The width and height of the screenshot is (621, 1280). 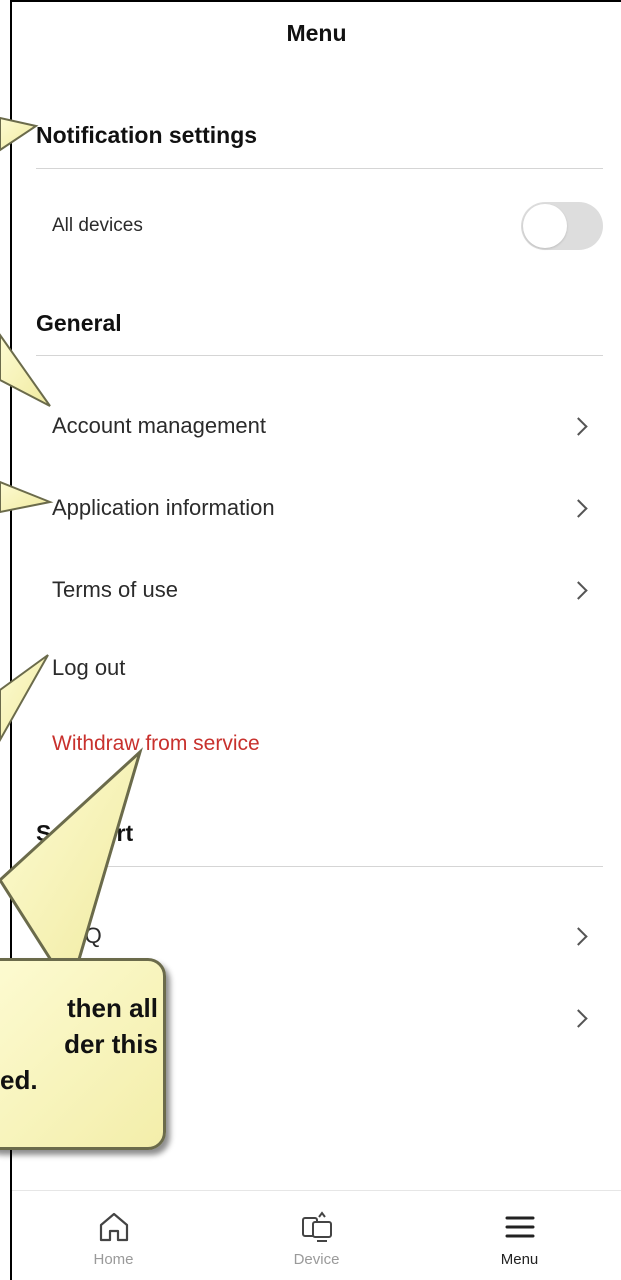 What do you see at coordinates (111, 1044) in the screenshot?
I see `callout-line-2: der this` at bounding box center [111, 1044].